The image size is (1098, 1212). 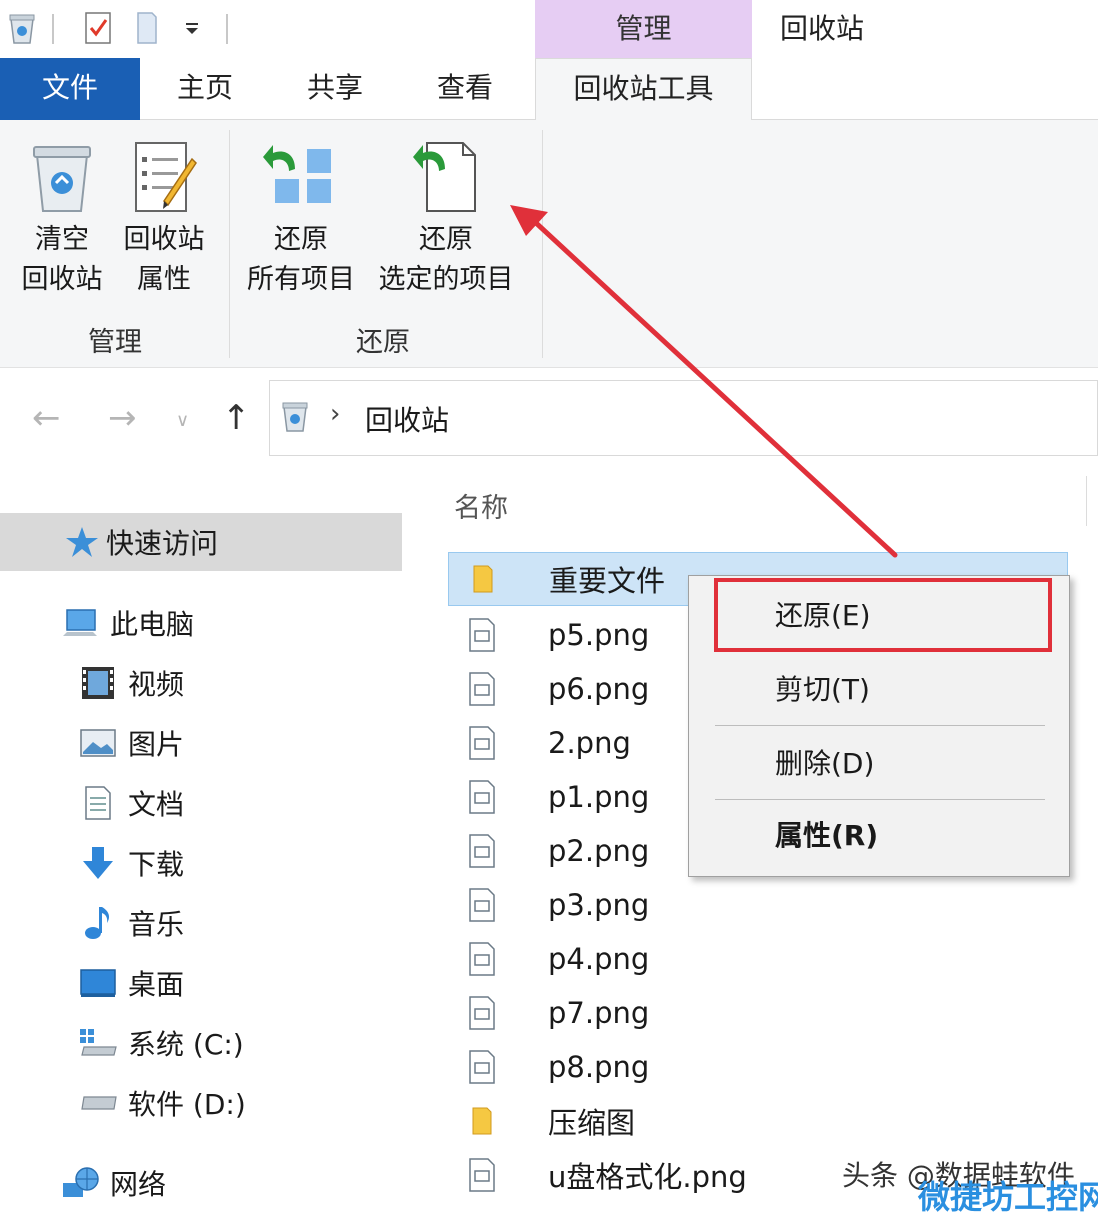 What do you see at coordinates (80, 623) in the screenshot?
I see `computer-icon` at bounding box center [80, 623].